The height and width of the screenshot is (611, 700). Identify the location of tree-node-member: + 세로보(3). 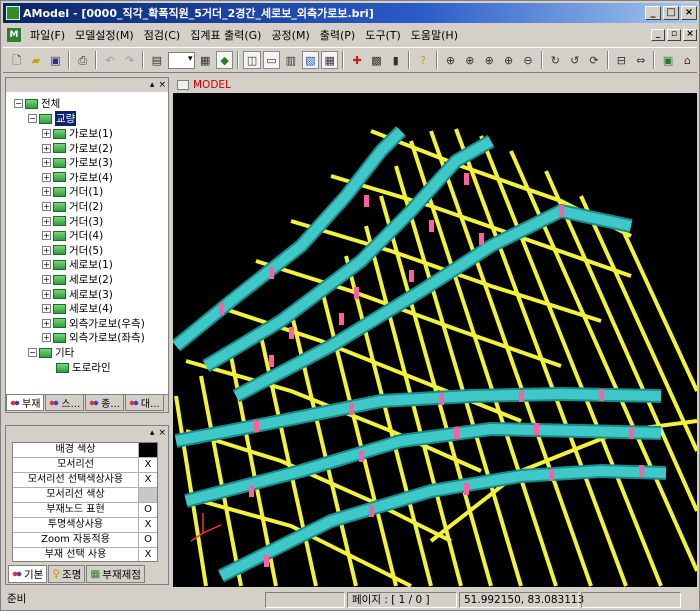
(77, 294).